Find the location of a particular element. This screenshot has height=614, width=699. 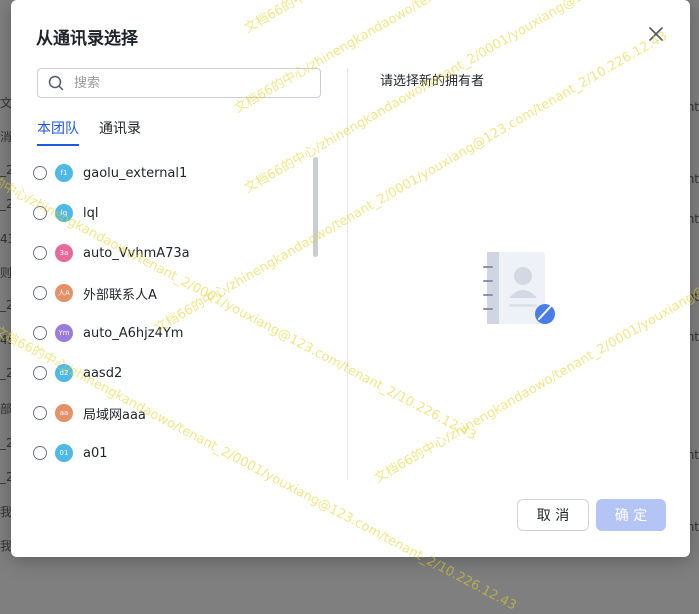

avatar: 3a is located at coordinates (64, 253).